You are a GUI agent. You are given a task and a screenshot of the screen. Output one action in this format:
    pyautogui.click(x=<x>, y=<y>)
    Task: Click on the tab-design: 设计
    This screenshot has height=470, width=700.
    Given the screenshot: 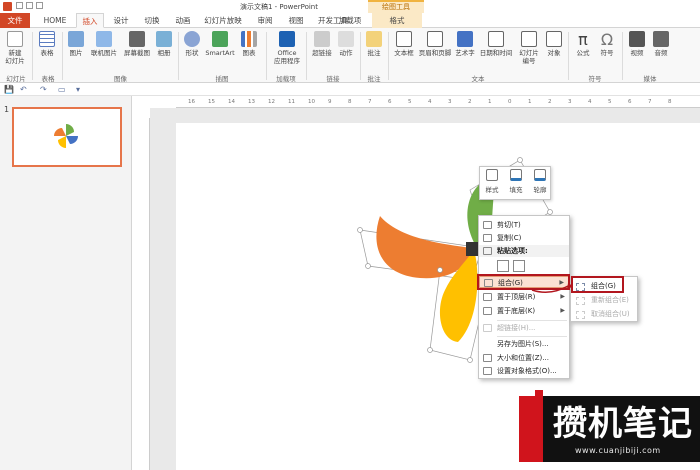 What is the action you would take?
    pyautogui.click(x=121, y=20)
    